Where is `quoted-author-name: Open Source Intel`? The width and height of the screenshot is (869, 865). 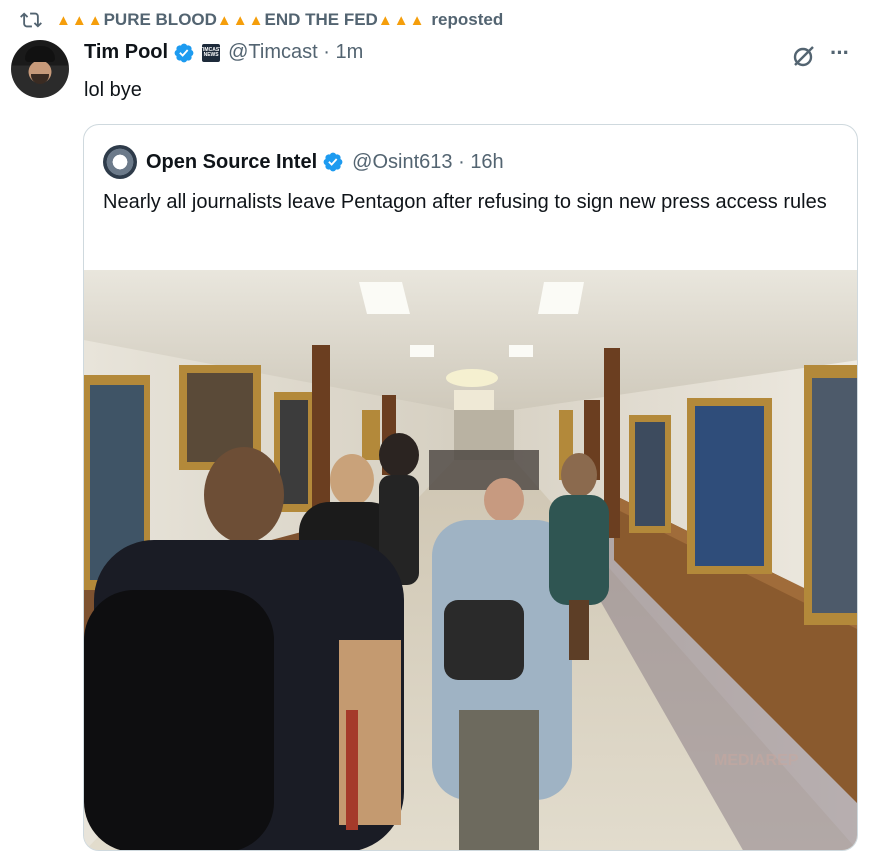
quoted-author-name: Open Source Intel is located at coordinates (231, 162).